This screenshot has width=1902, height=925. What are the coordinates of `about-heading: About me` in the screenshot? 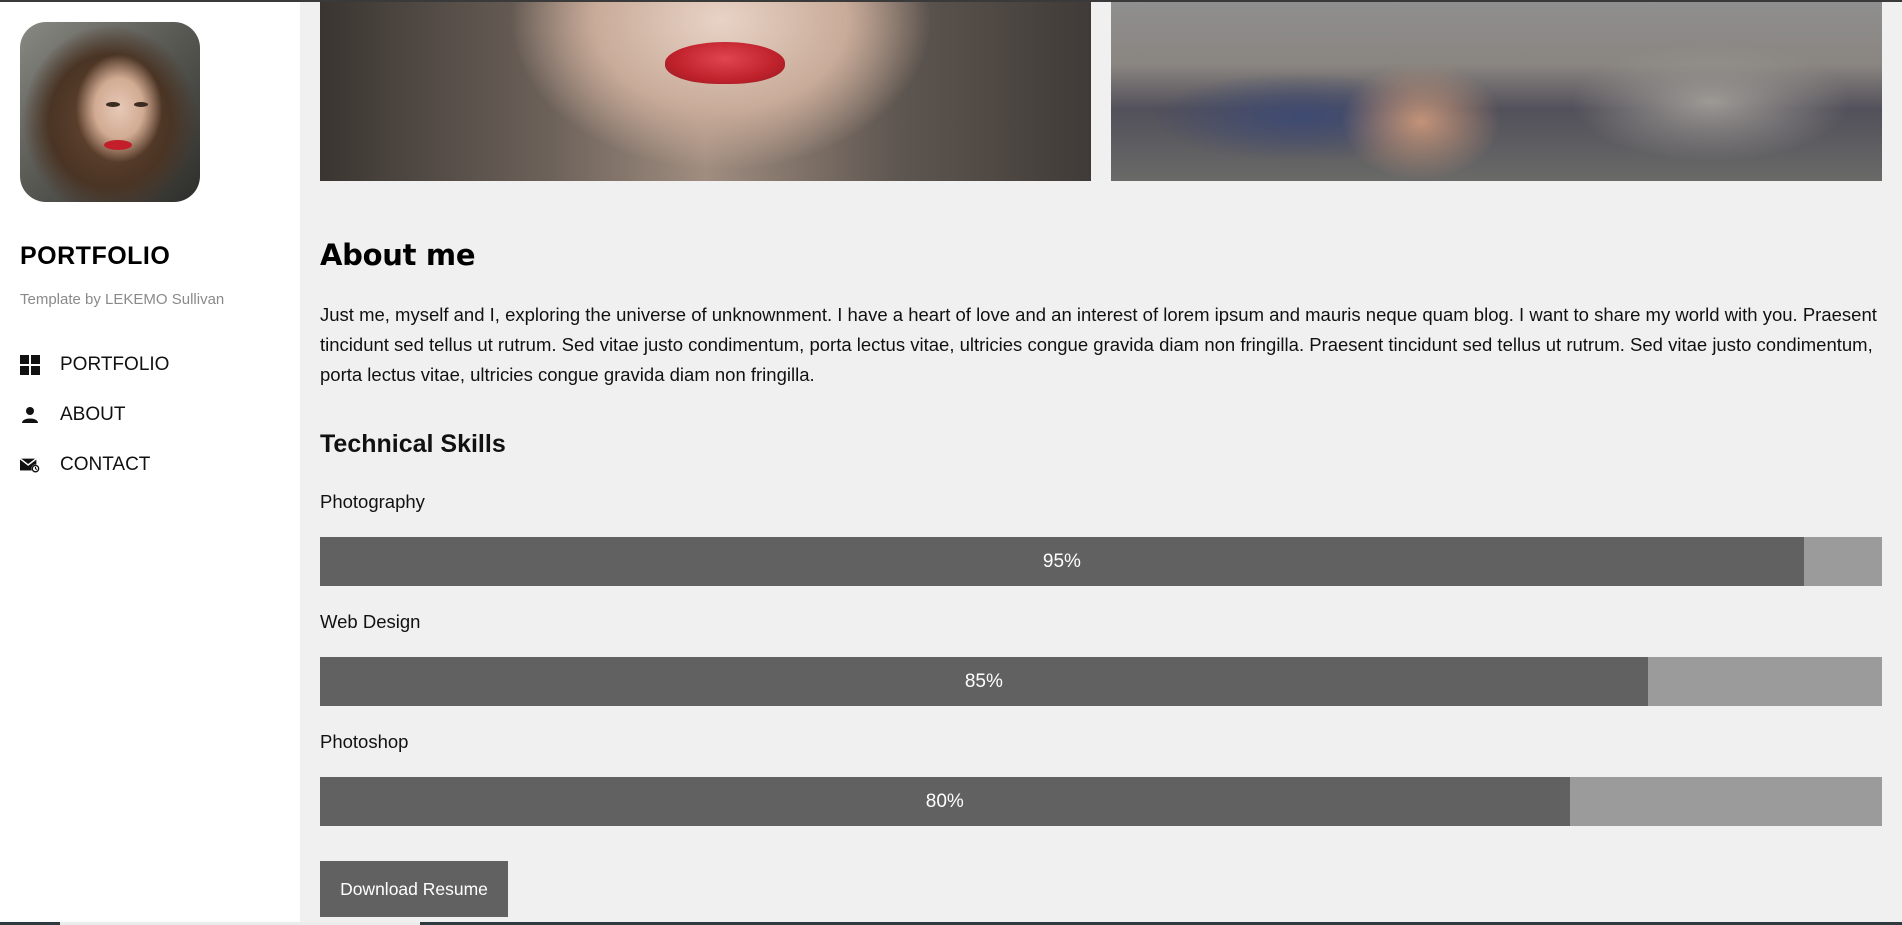 It's located at (398, 255).